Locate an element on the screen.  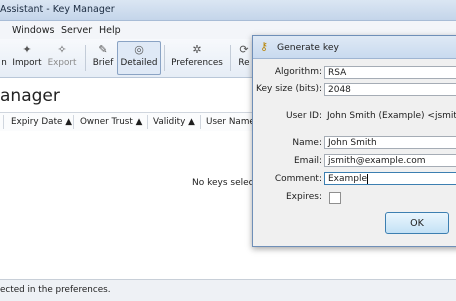
window-title: Assistant - Key Manager is located at coordinates (57, 9).